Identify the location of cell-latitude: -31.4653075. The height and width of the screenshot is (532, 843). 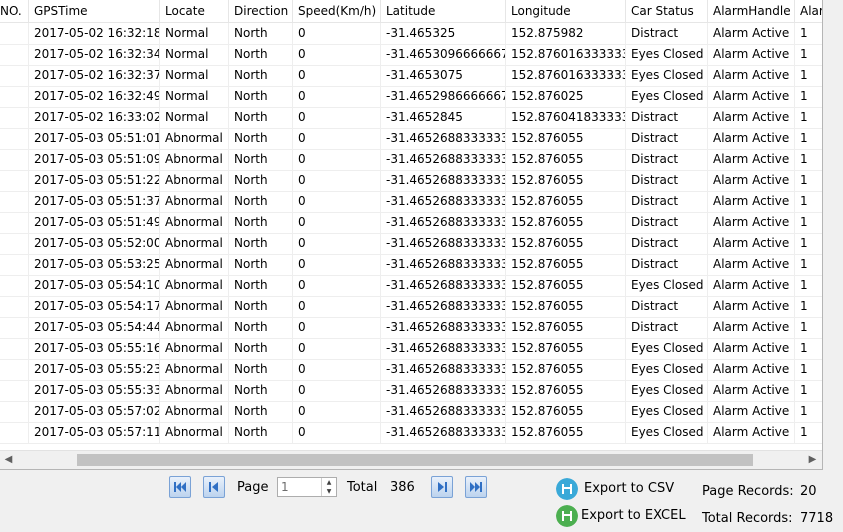
(443, 75).